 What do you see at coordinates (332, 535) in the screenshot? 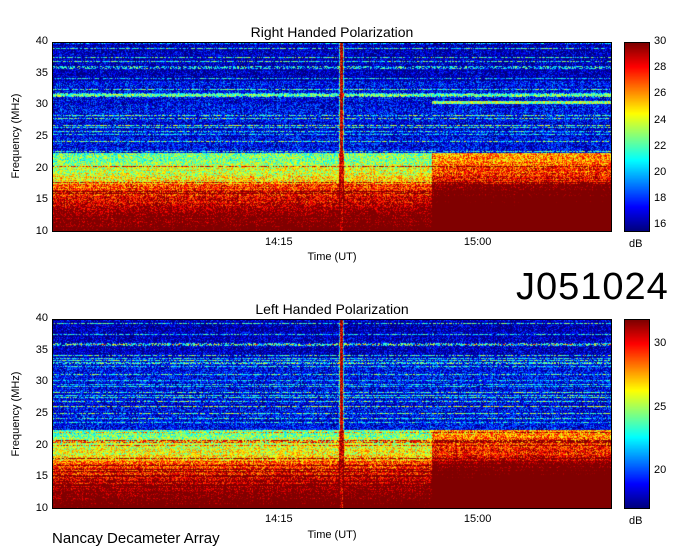
I see `panel2-xlabel: Time (UT)` at bounding box center [332, 535].